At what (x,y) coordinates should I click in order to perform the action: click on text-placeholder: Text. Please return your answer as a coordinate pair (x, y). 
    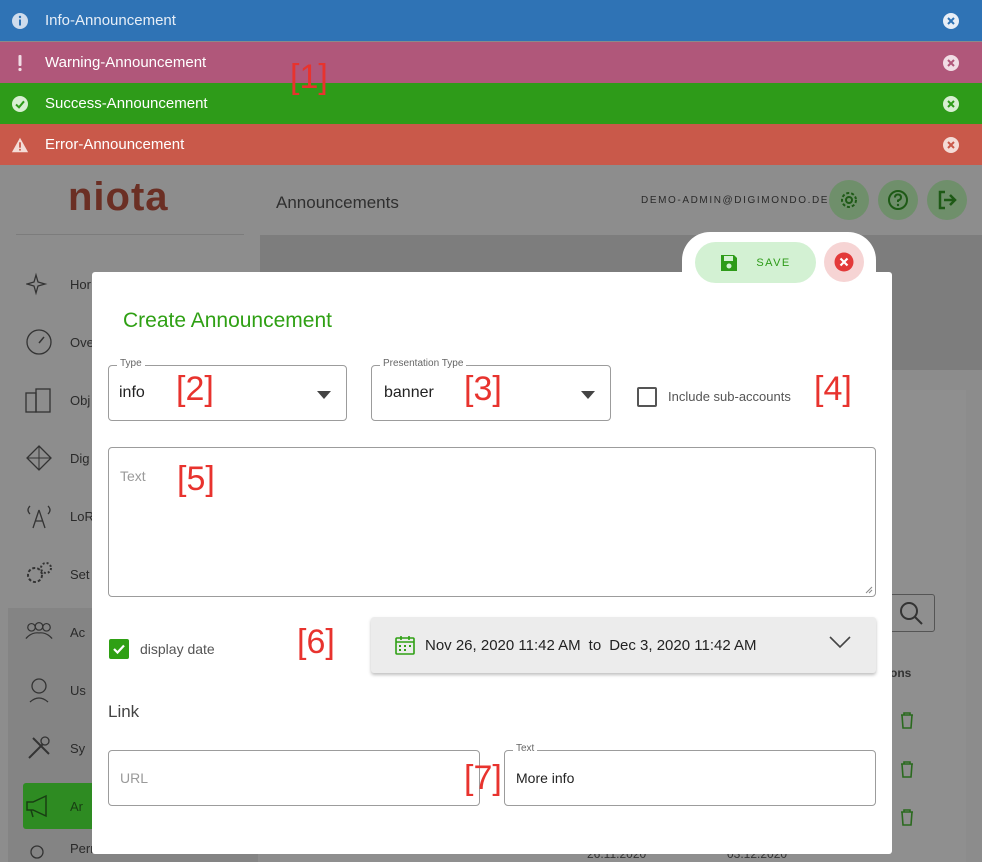
    Looking at the image, I should click on (133, 476).